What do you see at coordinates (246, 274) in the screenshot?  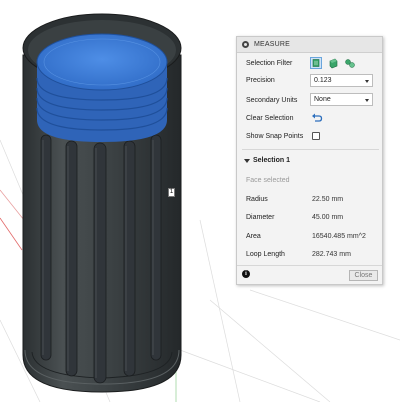 I see `info-icon: i` at bounding box center [246, 274].